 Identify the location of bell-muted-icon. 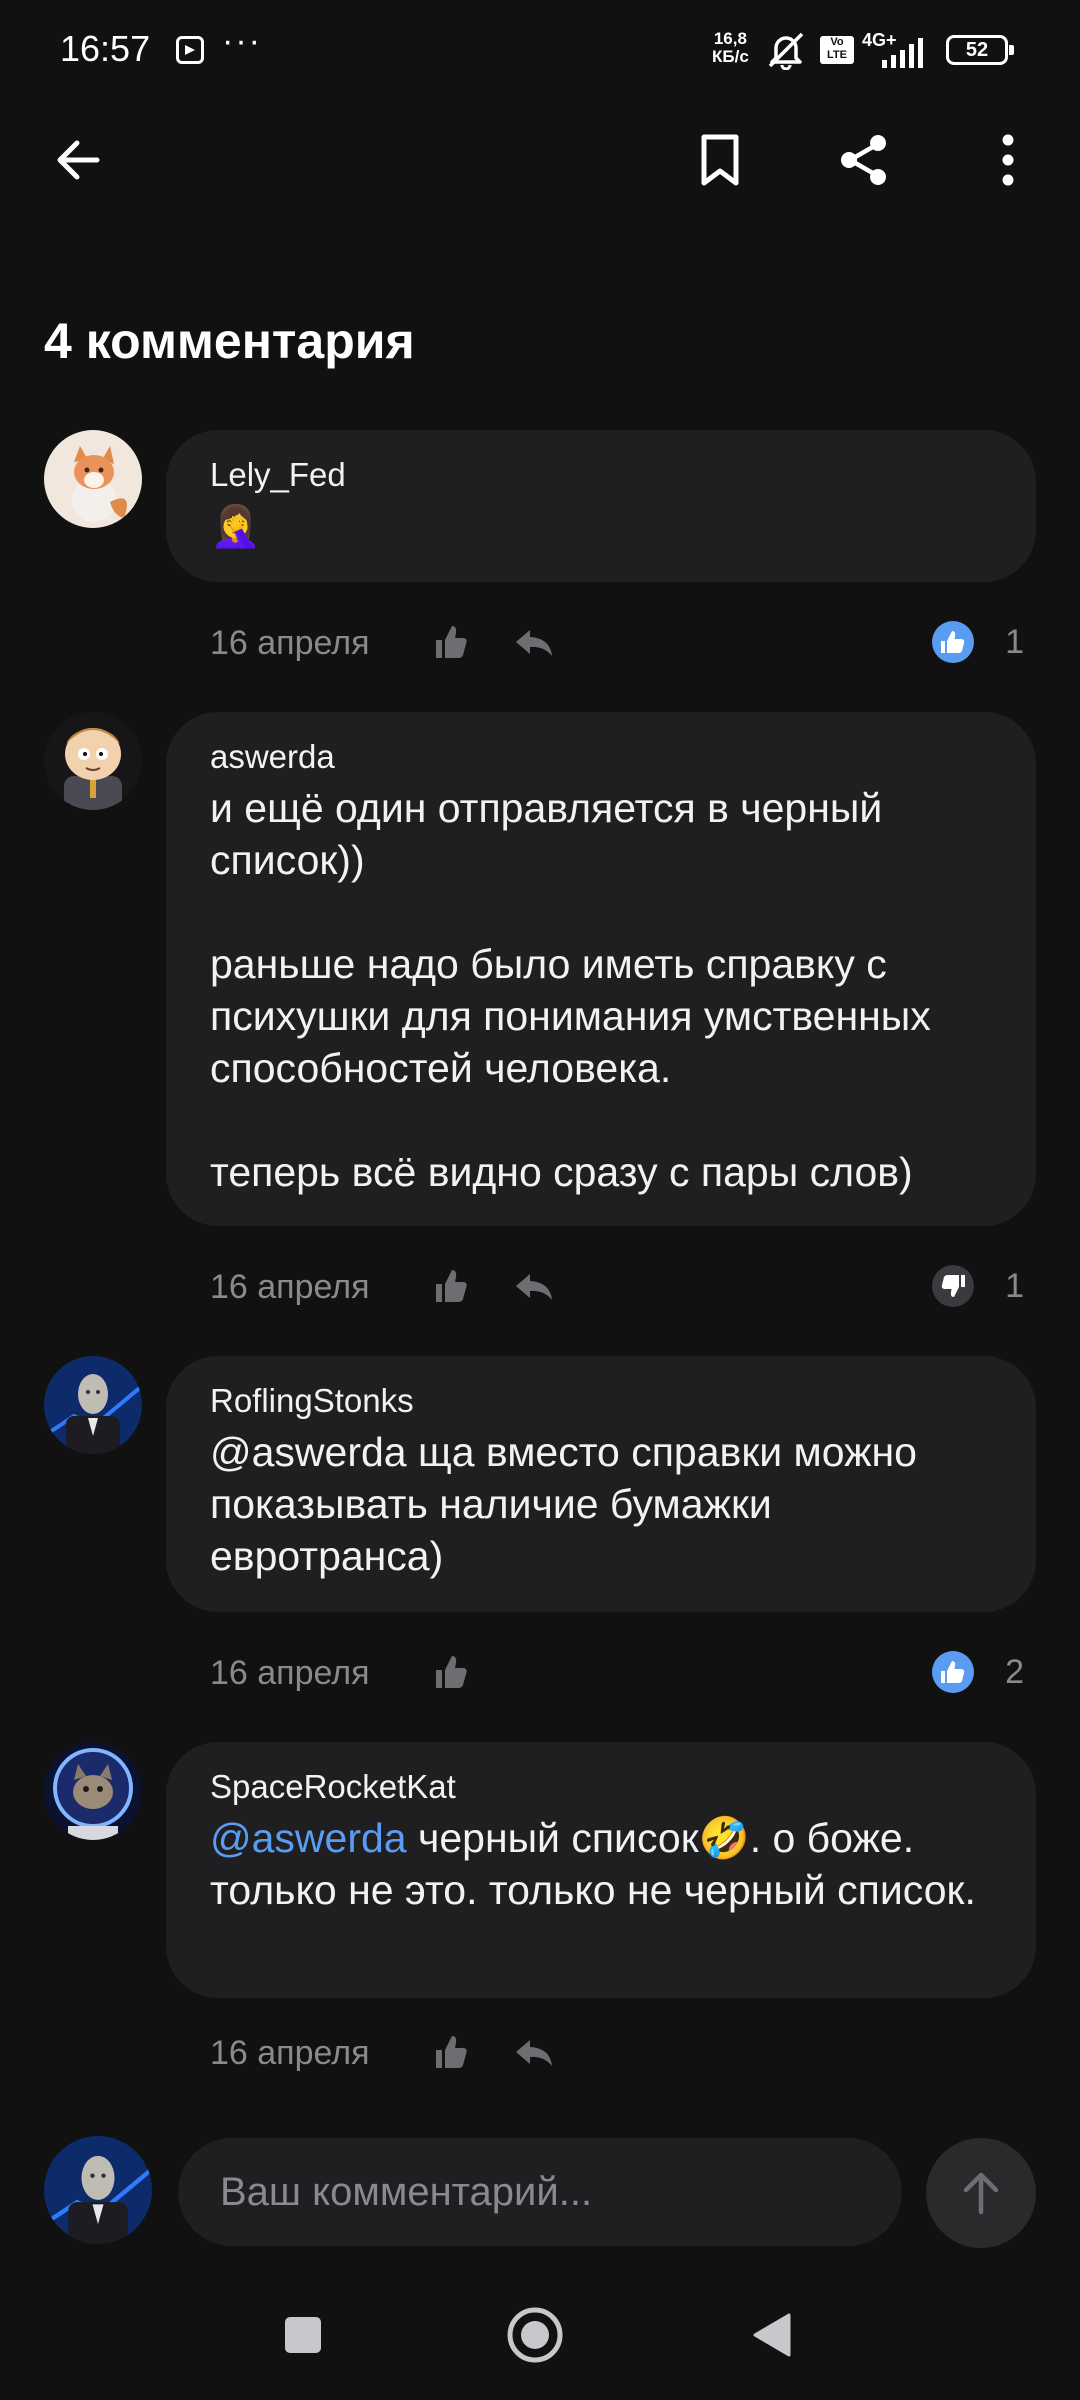
(786, 51).